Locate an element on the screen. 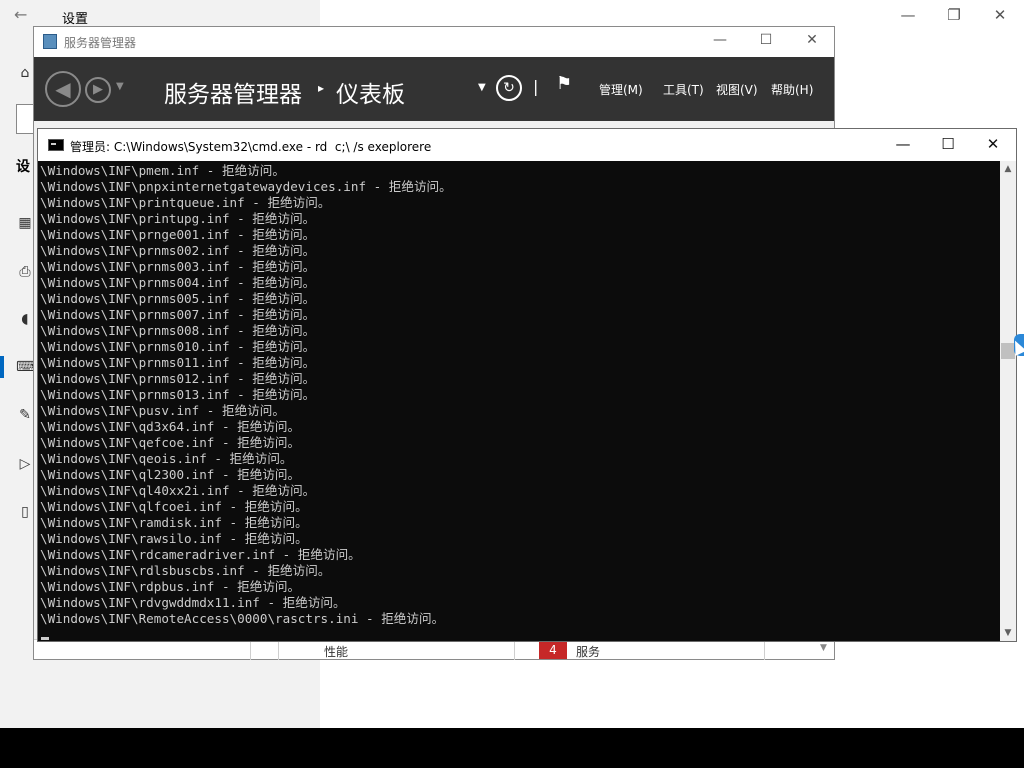  forward-nav-icon: ▶ is located at coordinates (98, 90).